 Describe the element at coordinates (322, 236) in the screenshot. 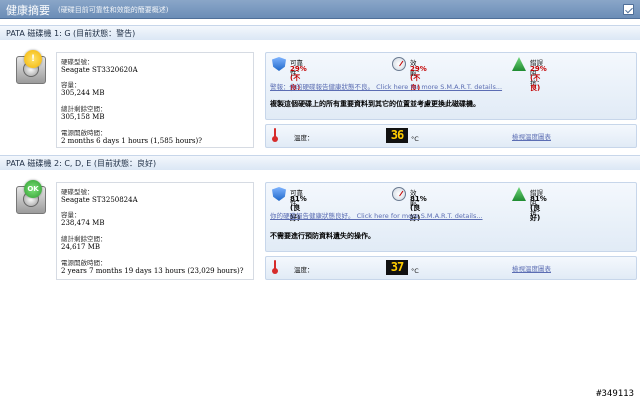

I see `advice-text: 不需要進行預防資料遺失的操作。` at that location.